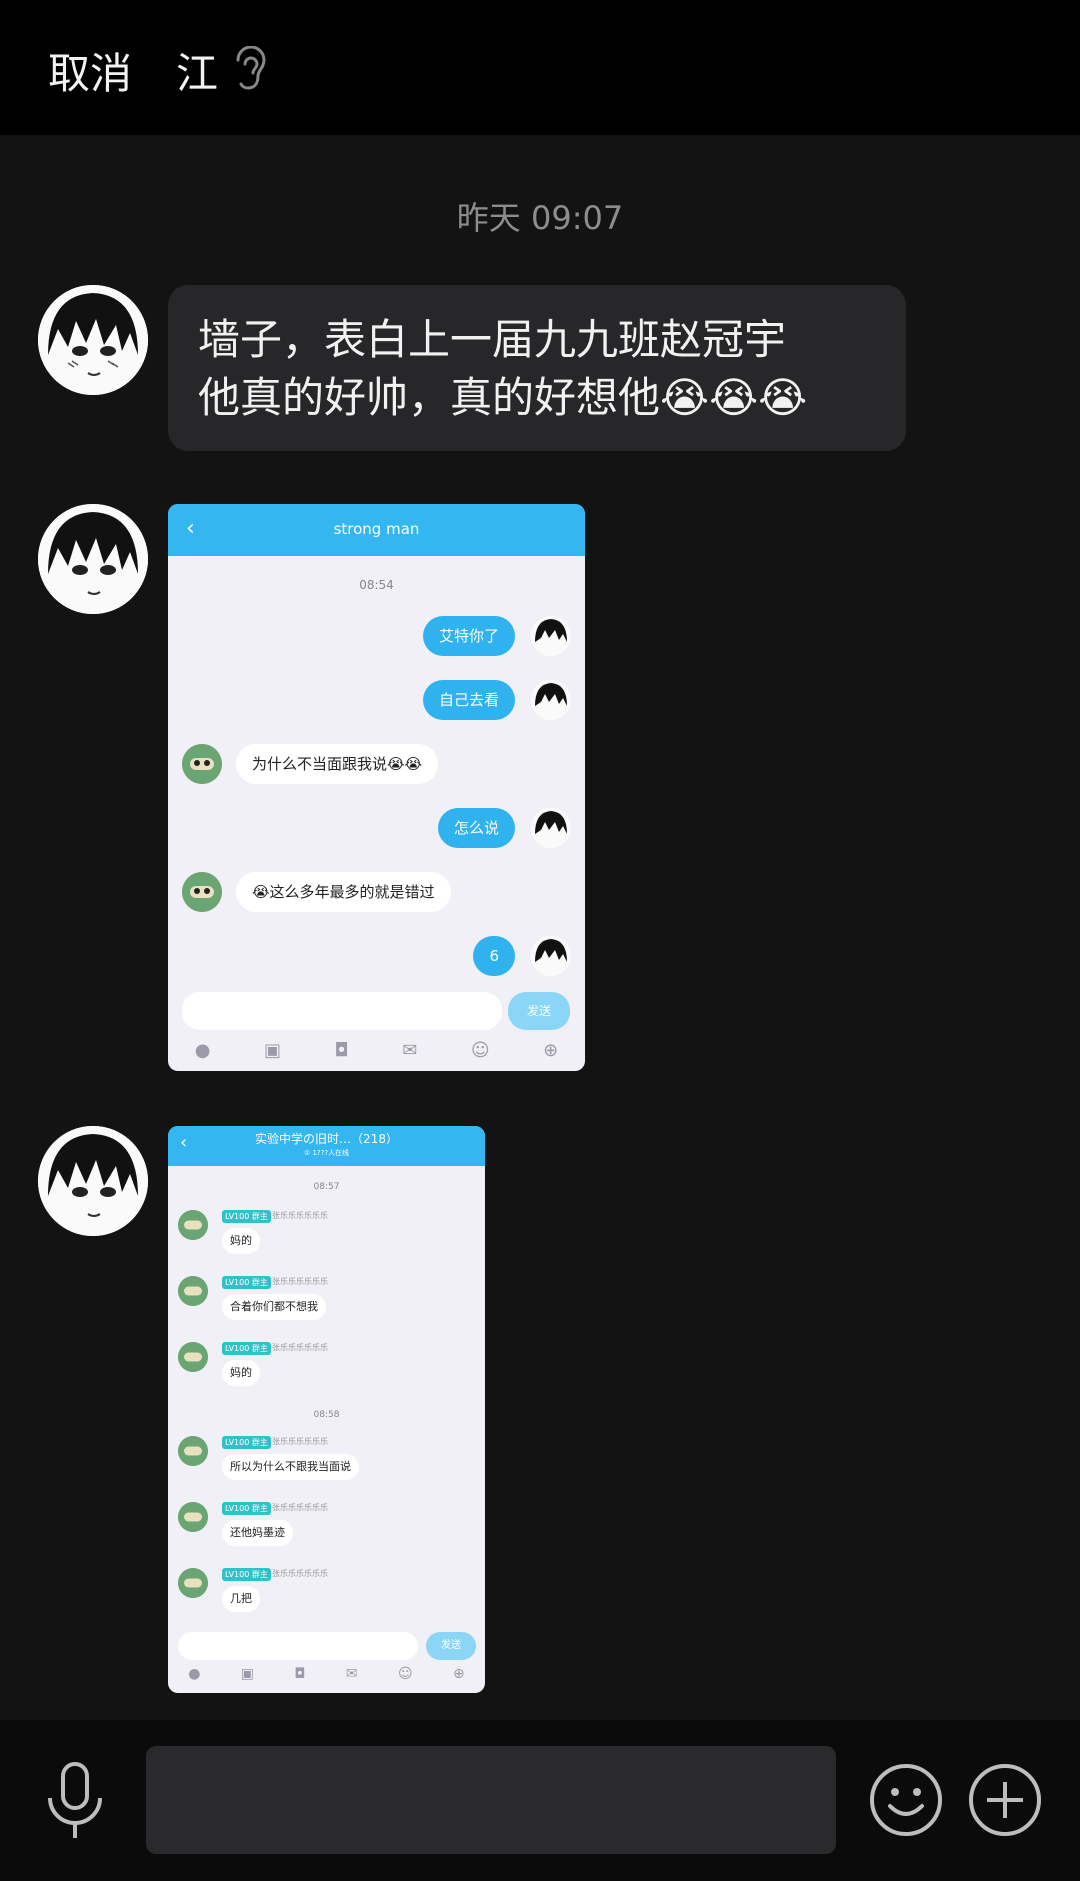 Image resolution: width=1080 pixels, height=1881 pixels. I want to click on screenshot-title: strong man, so click(376, 529).